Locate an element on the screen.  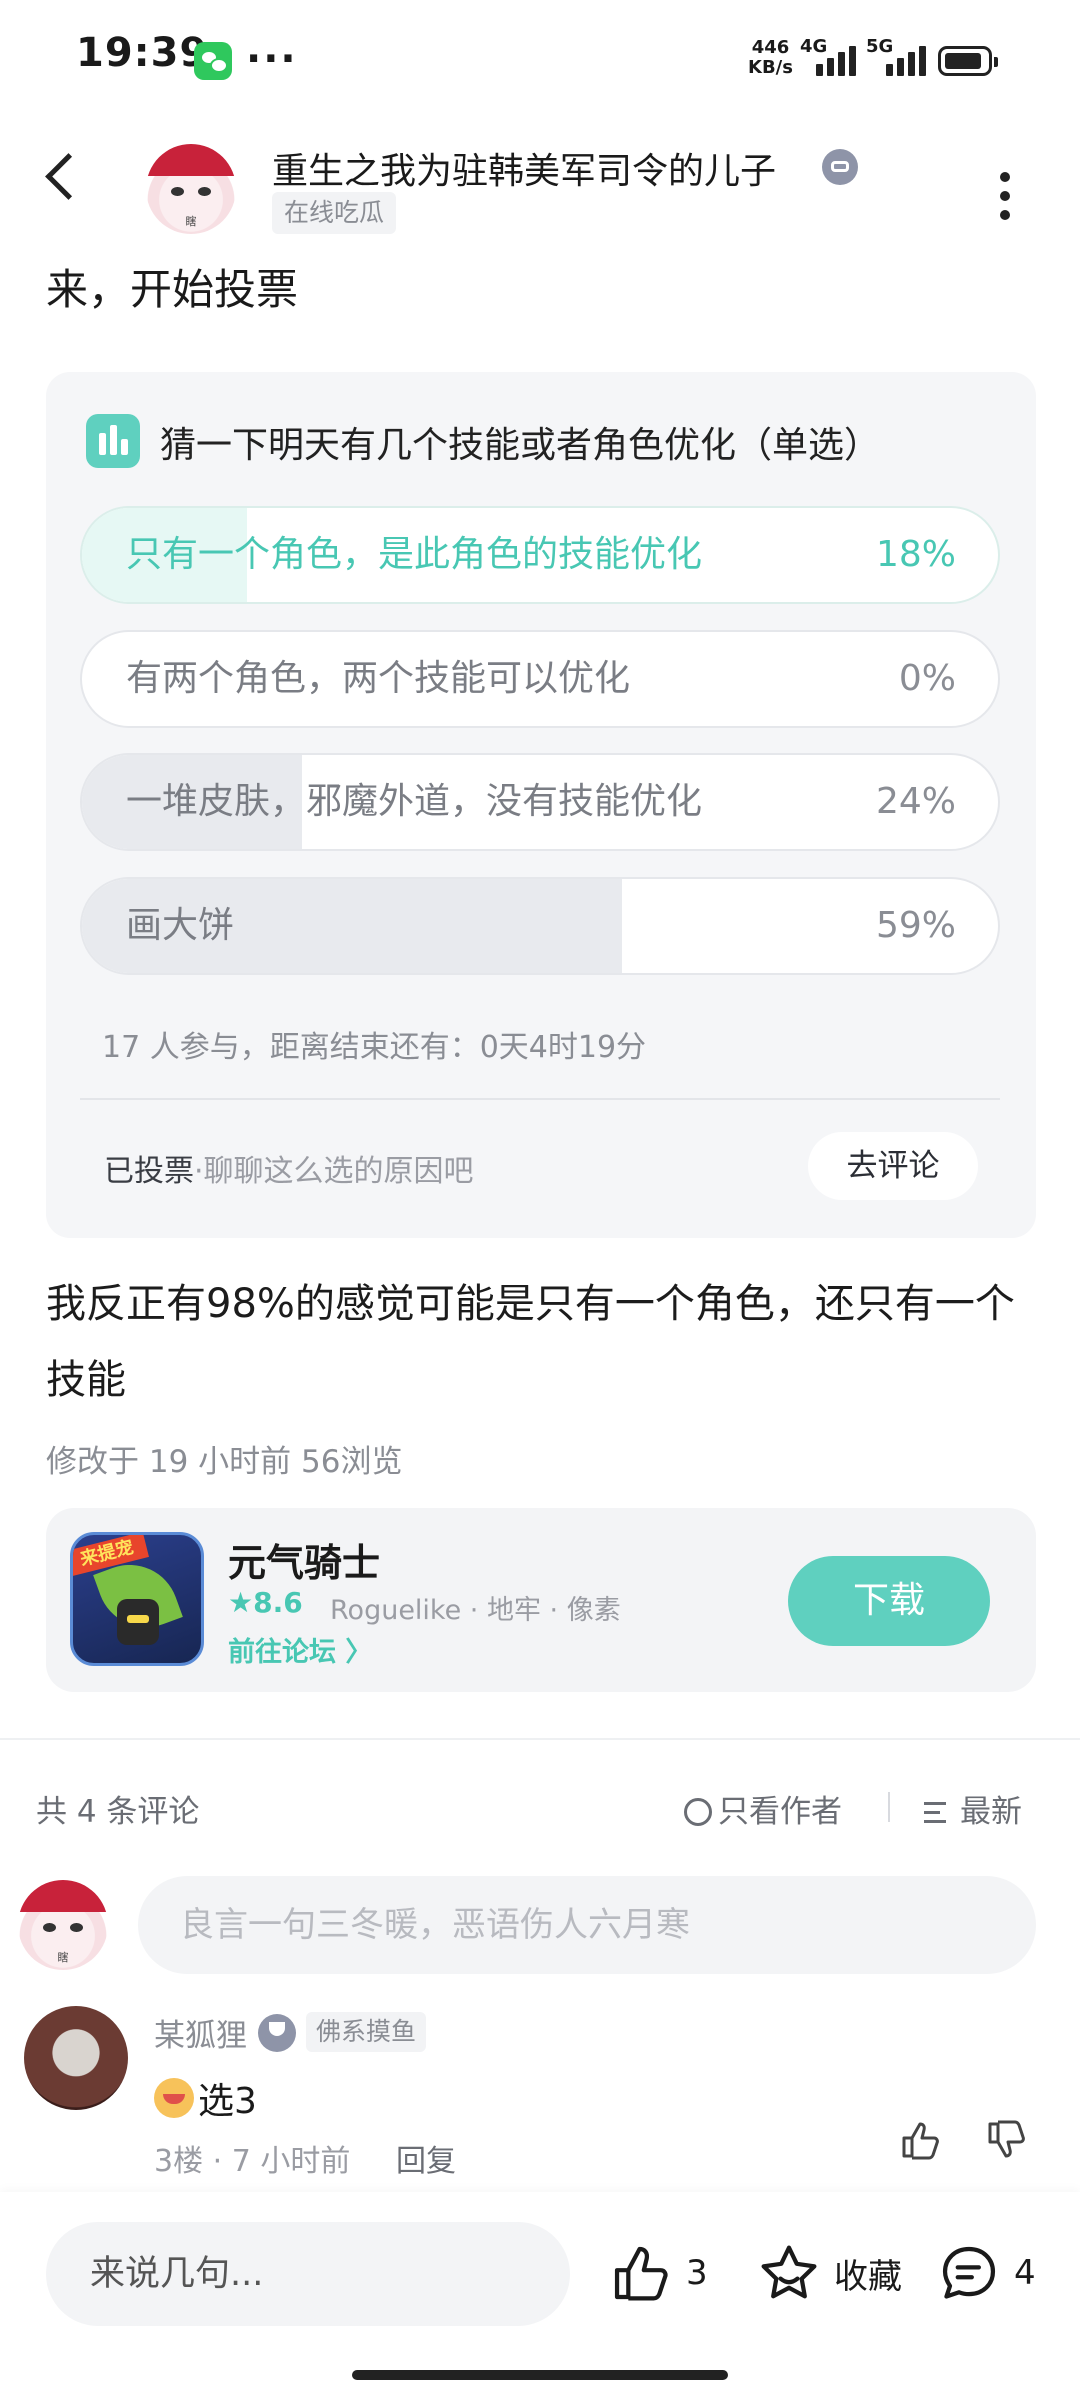
favorite-button: 收藏 is located at coordinates (830, 2273).